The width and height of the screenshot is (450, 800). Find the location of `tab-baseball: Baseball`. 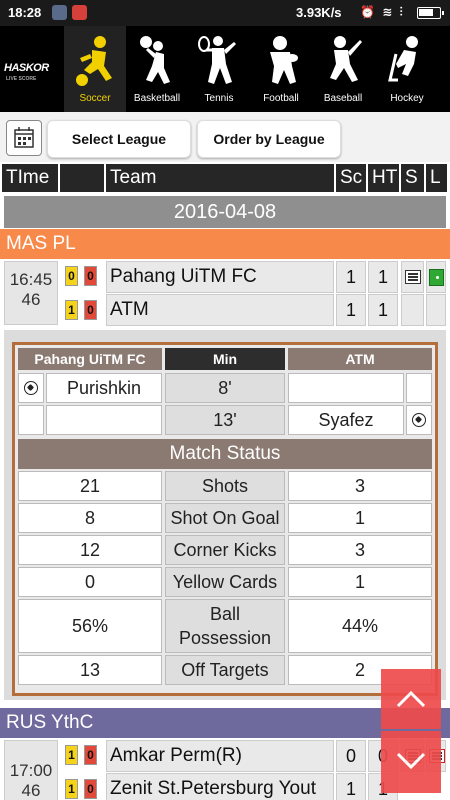

tab-baseball: Baseball is located at coordinates (343, 69).